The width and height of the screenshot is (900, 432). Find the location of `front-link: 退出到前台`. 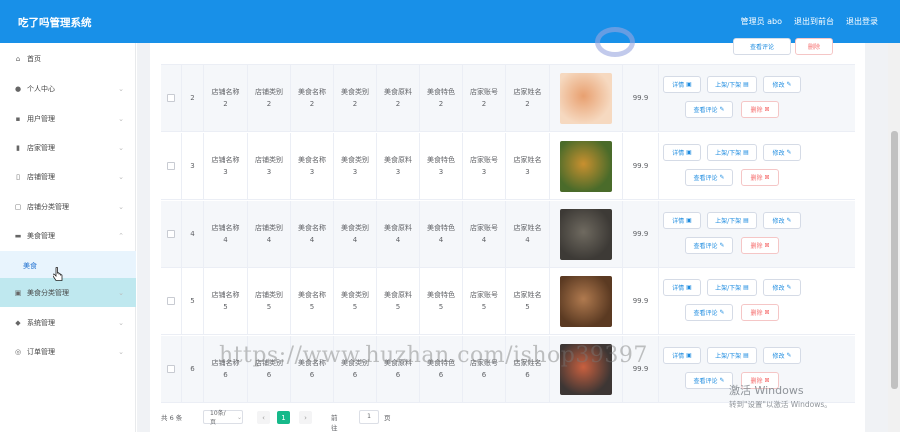

front-link: 退出到前台 is located at coordinates (814, 21).